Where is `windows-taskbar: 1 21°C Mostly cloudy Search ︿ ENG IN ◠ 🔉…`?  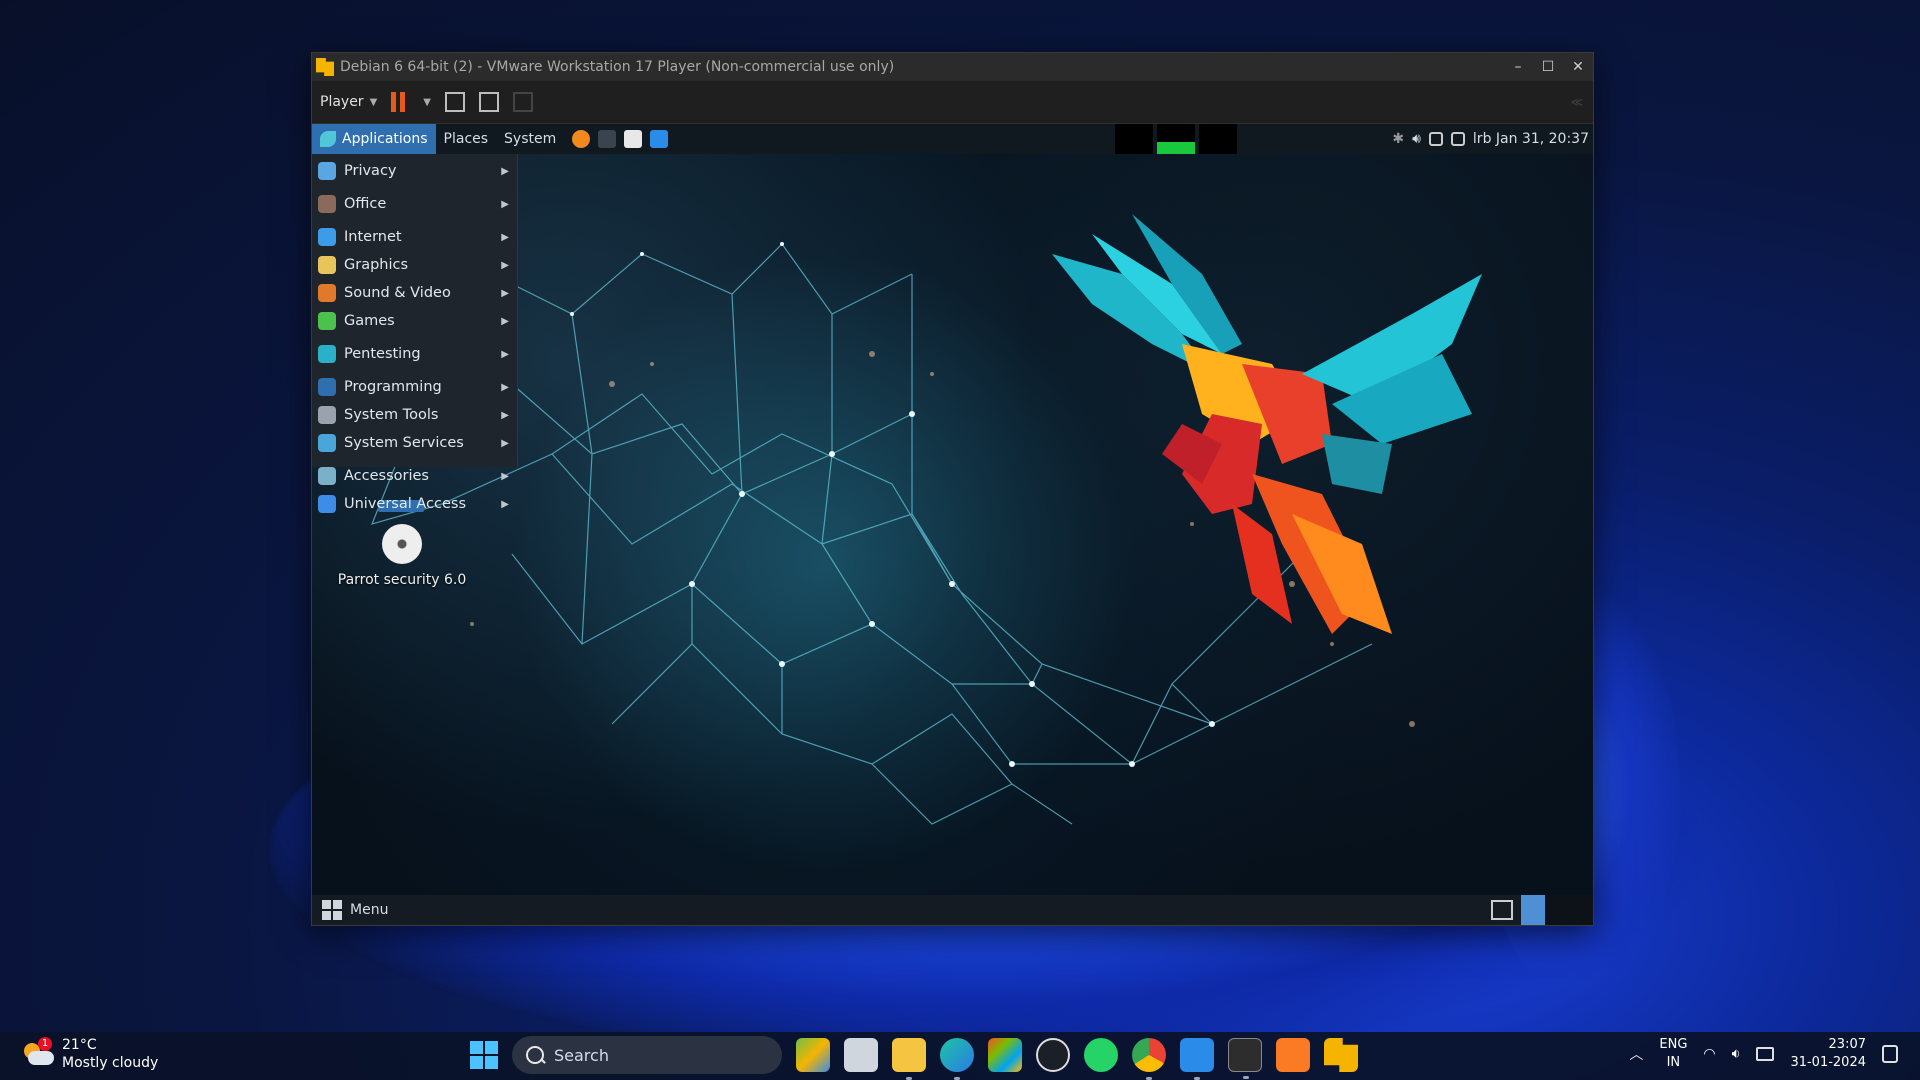 windows-taskbar: 1 21°C Mostly cloudy Search ︿ ENG IN ◠ 🔉… is located at coordinates (960, 1056).